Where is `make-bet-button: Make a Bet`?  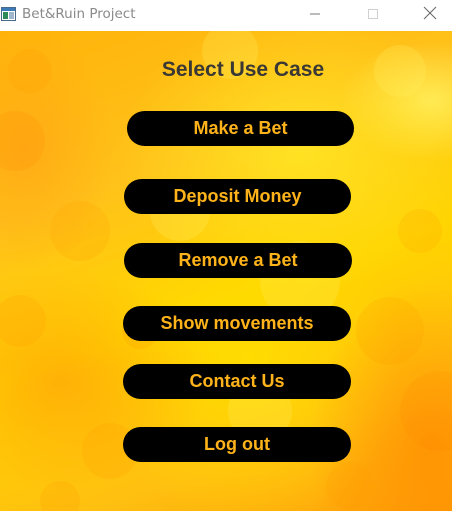
make-bet-button: Make a Bet is located at coordinates (240, 128).